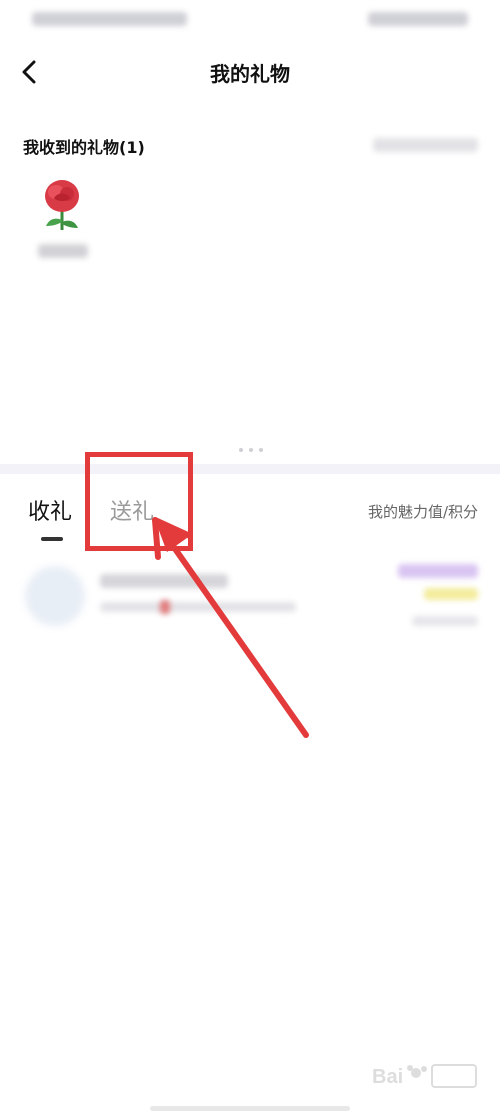 This screenshot has height=1111, width=500. I want to click on home-indicator, so click(250, 1108).